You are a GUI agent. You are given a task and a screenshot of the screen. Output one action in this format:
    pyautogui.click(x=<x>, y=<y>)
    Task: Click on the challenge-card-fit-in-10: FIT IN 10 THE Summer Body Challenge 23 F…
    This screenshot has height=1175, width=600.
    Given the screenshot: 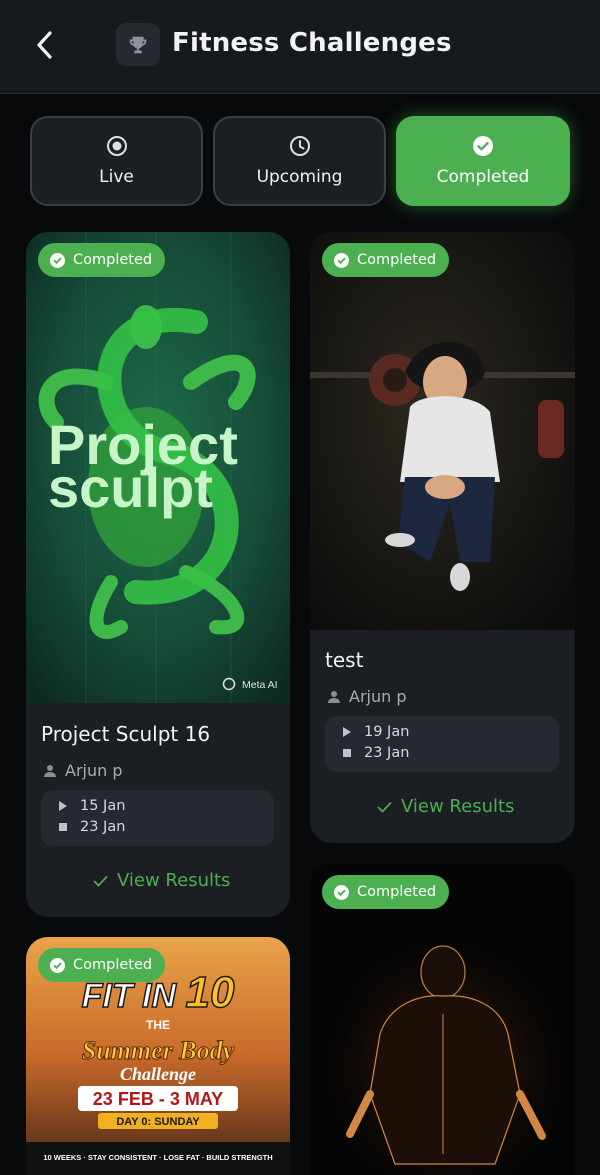 What is the action you would take?
    pyautogui.click(x=158, y=1056)
    